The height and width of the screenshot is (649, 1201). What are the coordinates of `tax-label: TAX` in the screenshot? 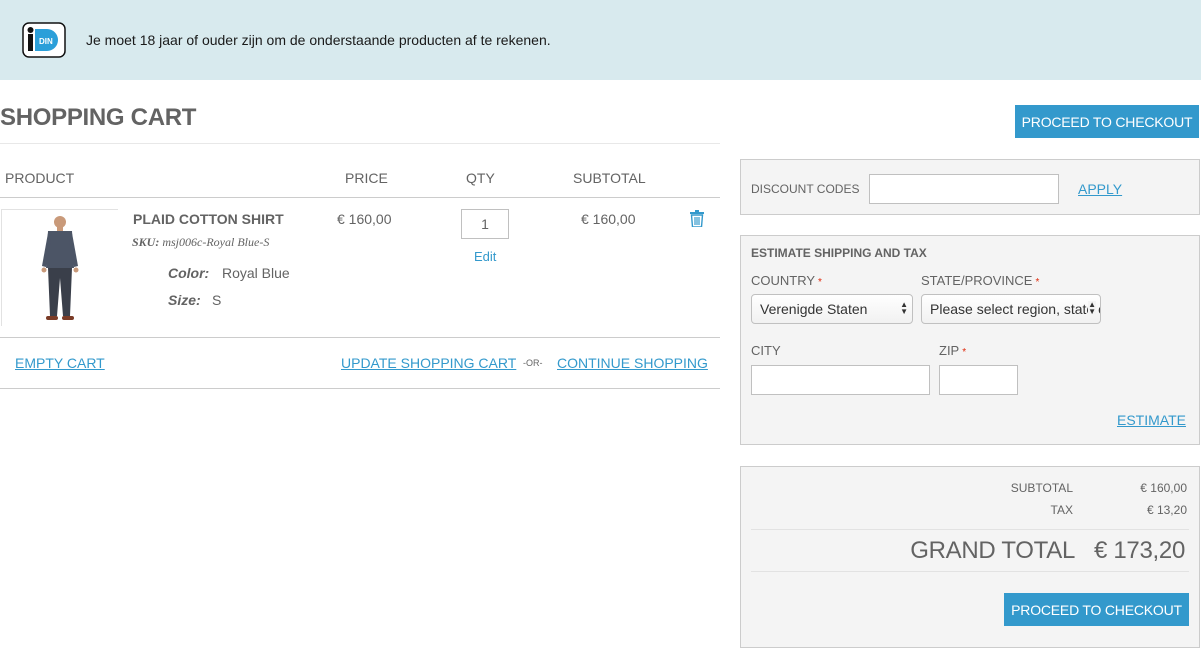 It's located at (1061, 510).